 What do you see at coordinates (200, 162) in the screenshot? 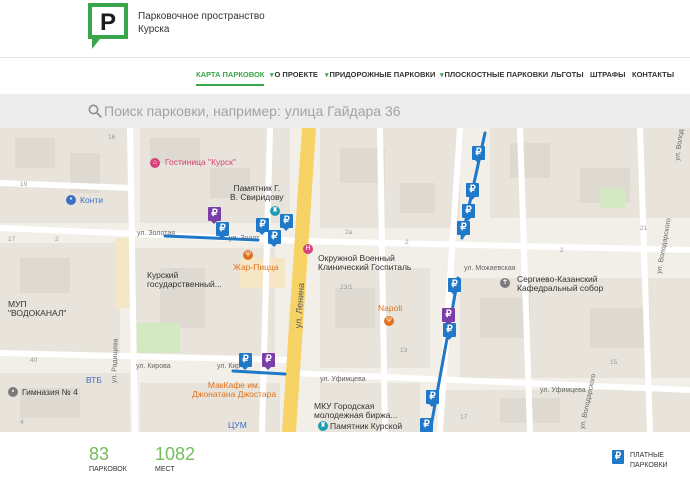
I see `poi-label-hotel: Гостиница "Курск"` at bounding box center [200, 162].